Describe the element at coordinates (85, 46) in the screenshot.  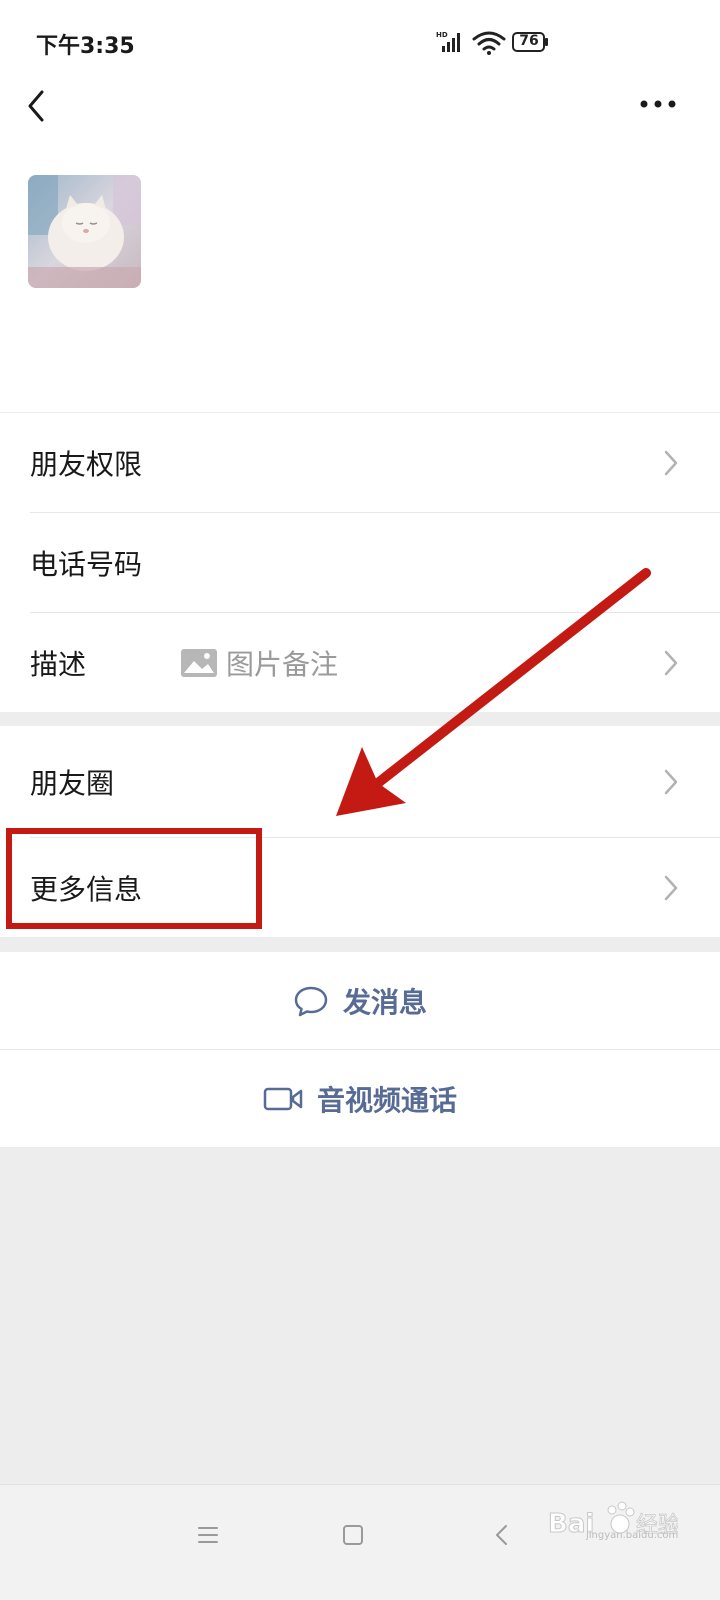
I see `status-time: 下午3:35` at that location.